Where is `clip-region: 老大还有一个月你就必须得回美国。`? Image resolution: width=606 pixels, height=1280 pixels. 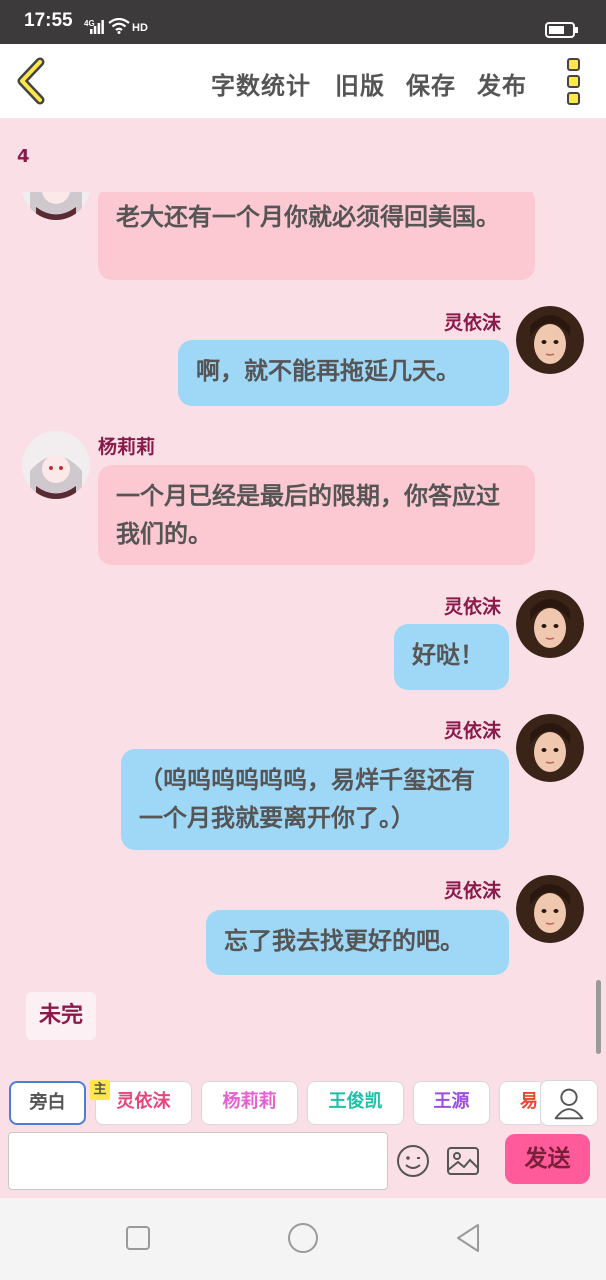
clip-region: 老大还有一个月你就必须得回美国。 is located at coordinates (303, 252).